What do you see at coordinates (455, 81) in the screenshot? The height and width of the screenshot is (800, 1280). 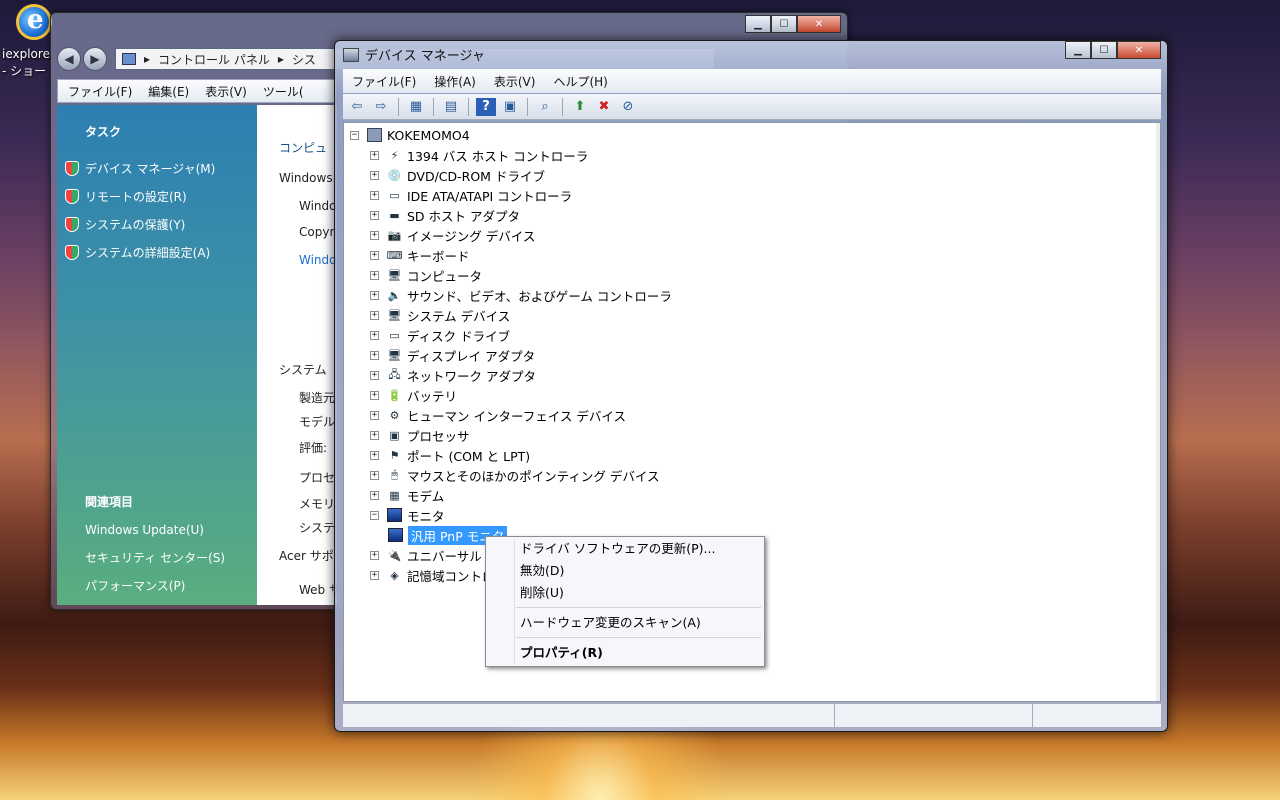 I see `menu-action: 操作(A)` at bounding box center [455, 81].